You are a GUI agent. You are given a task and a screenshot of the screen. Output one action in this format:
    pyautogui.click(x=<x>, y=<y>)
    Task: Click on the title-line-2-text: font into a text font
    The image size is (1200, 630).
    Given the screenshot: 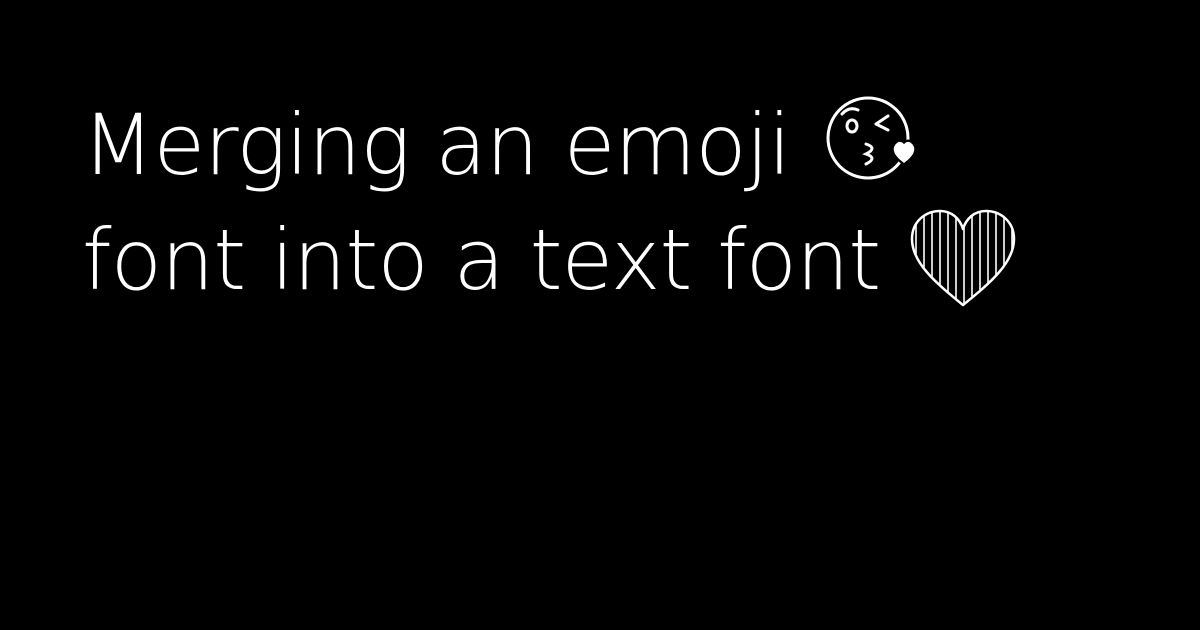 What is the action you would take?
    pyautogui.click(x=481, y=260)
    